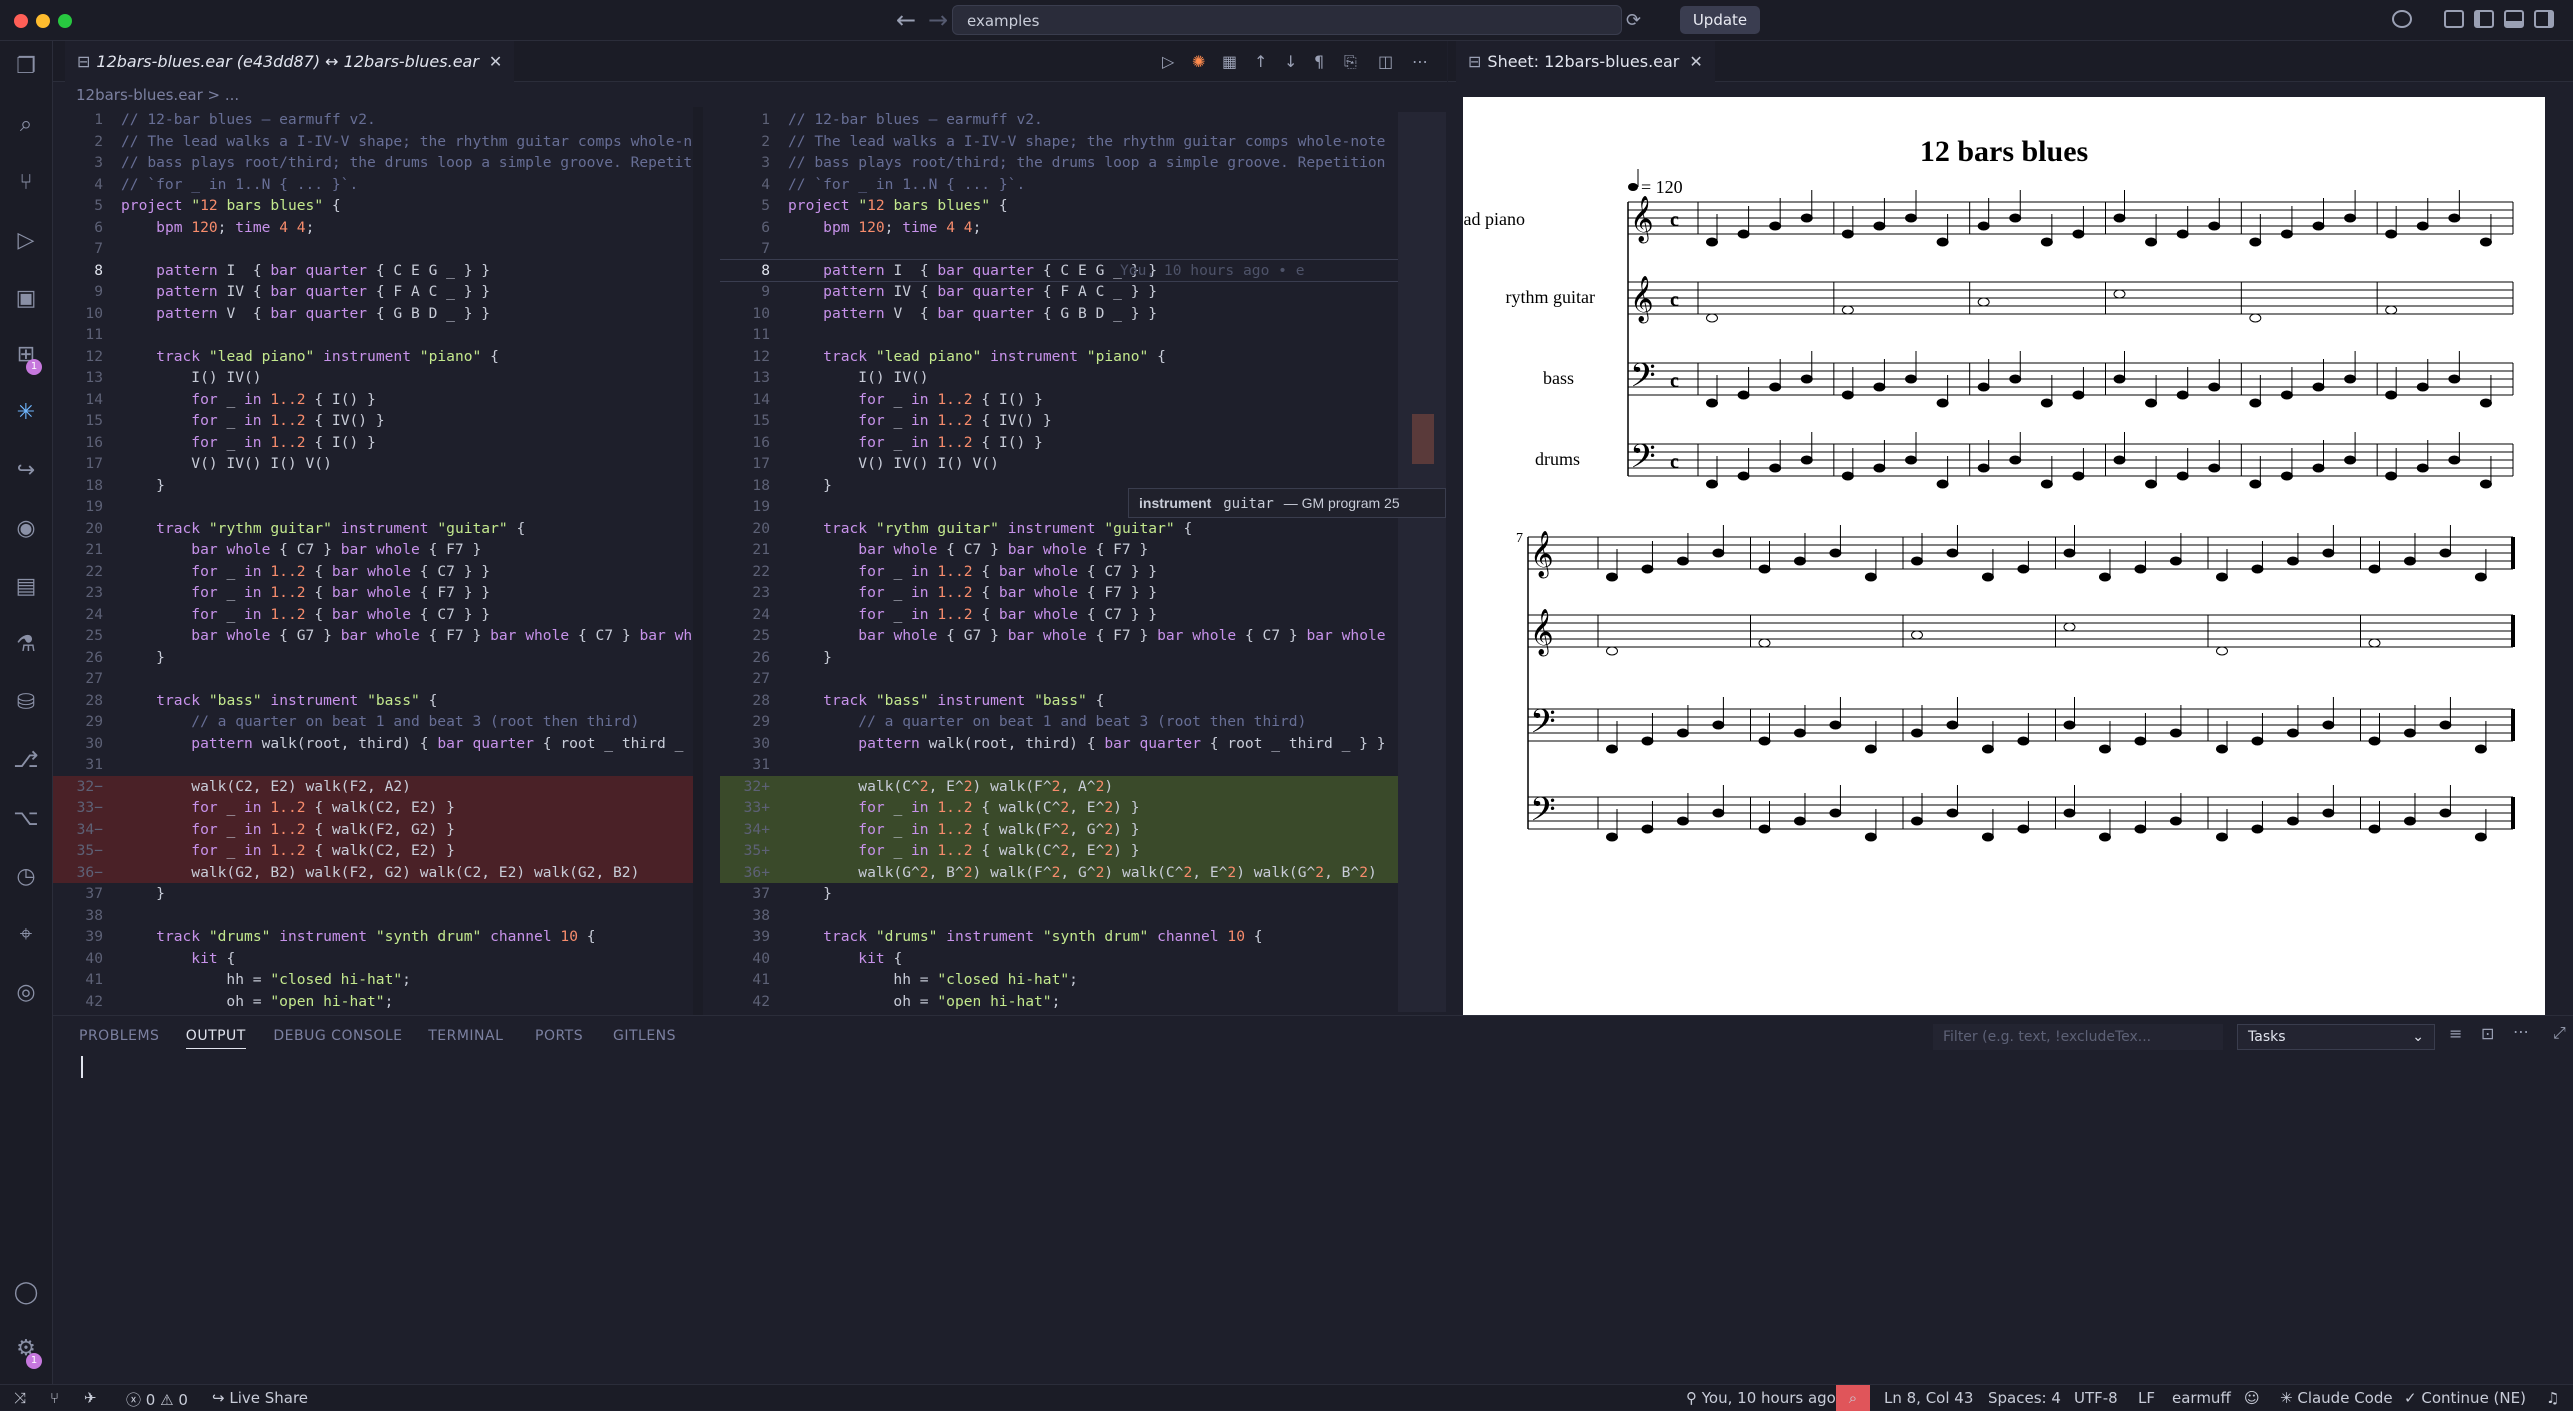 This screenshot has height=1411, width=2573. I want to click on tab-sheet: ⊟ Sheet: 12bars-blues.ear ✕, so click(1585, 61).